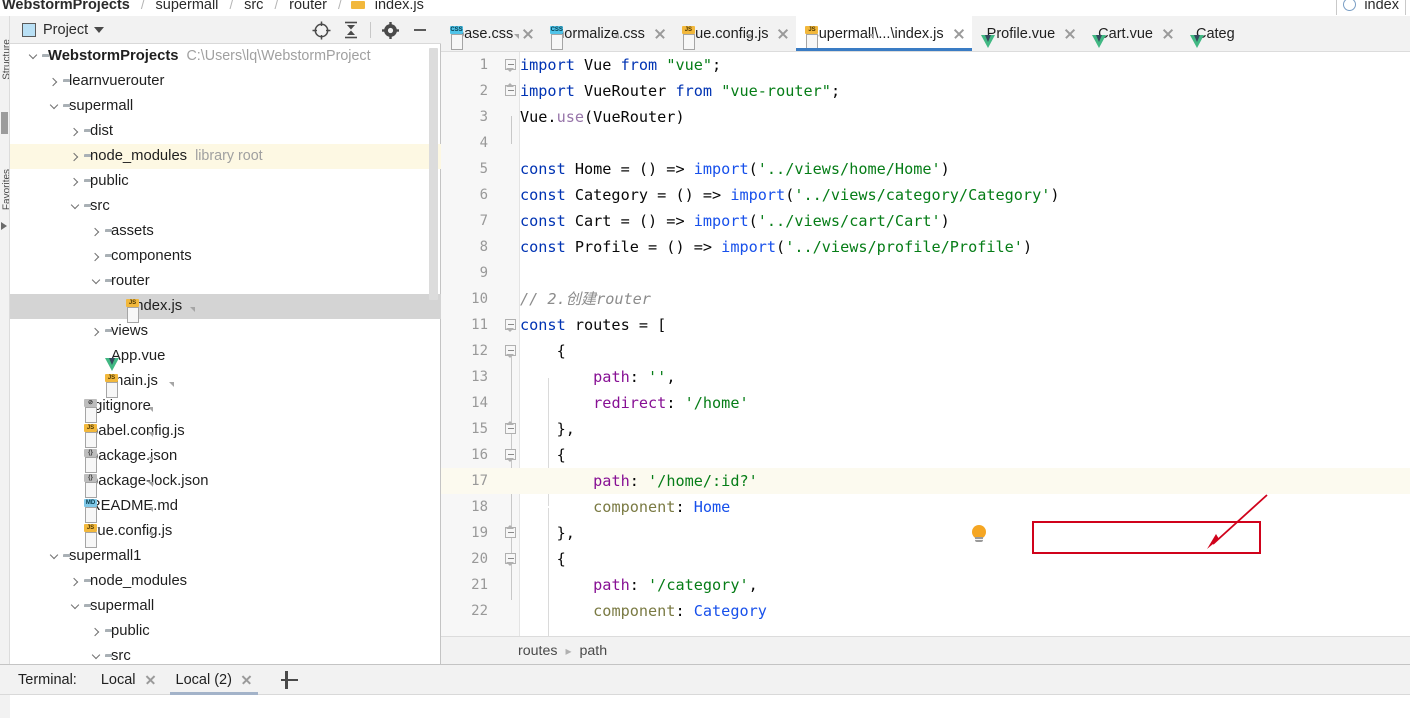 The height and width of the screenshot is (718, 1410). What do you see at coordinates (607, 33) in the screenshot?
I see `editor-tab-normalize-css: CSS normalize.css` at bounding box center [607, 33].